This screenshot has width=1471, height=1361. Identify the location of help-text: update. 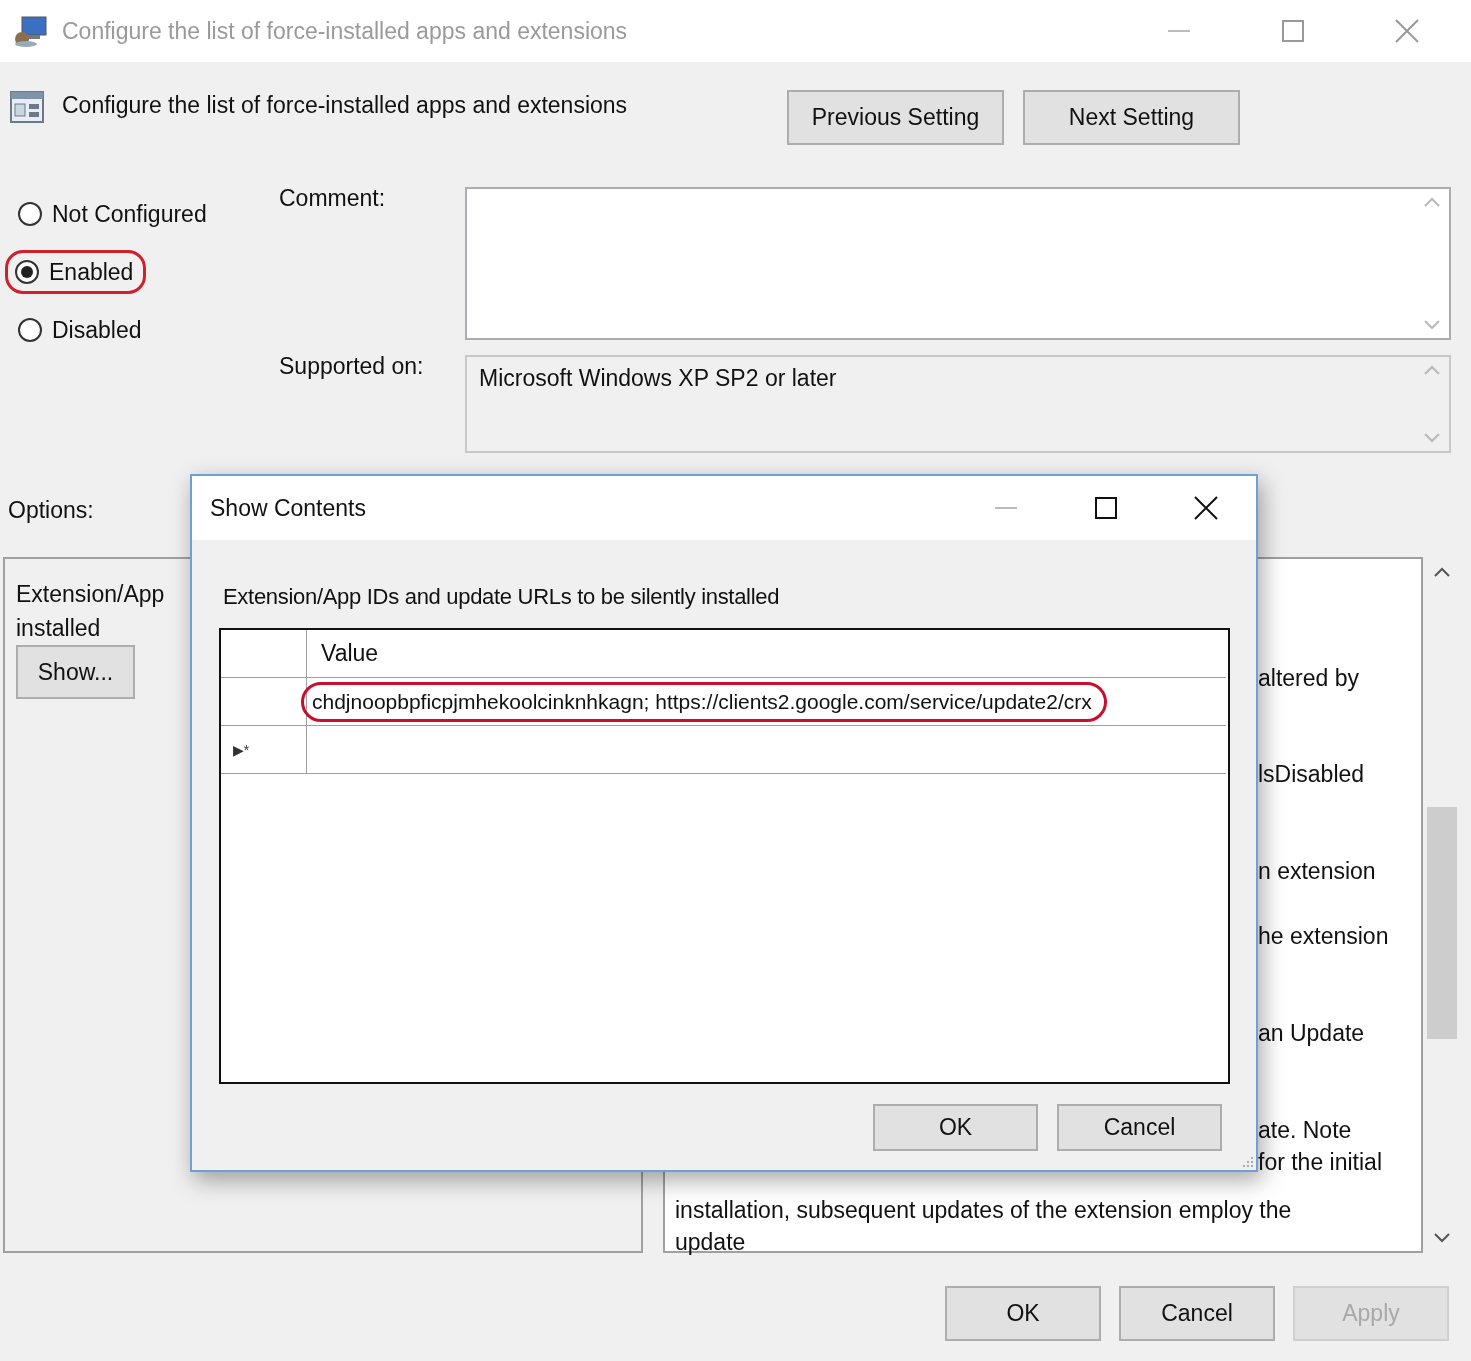
(710, 1242).